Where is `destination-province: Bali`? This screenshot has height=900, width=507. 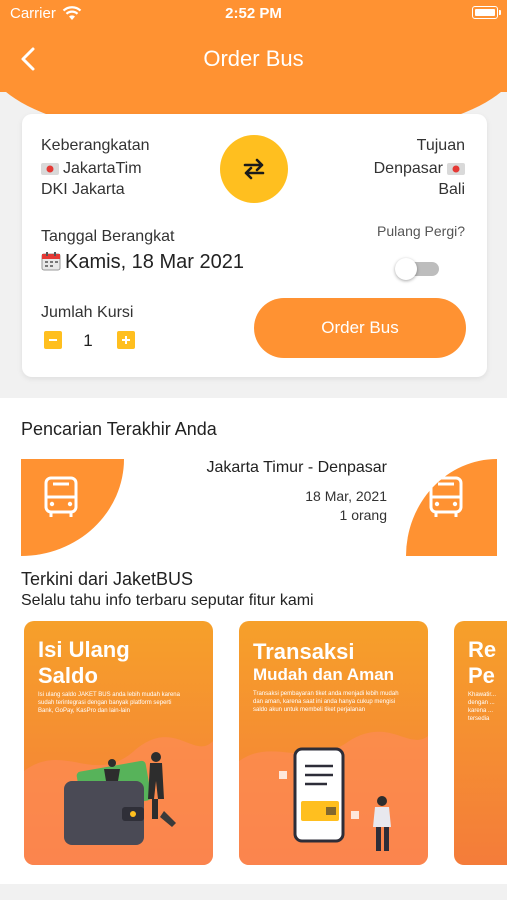 destination-province: Bali is located at coordinates (451, 189).